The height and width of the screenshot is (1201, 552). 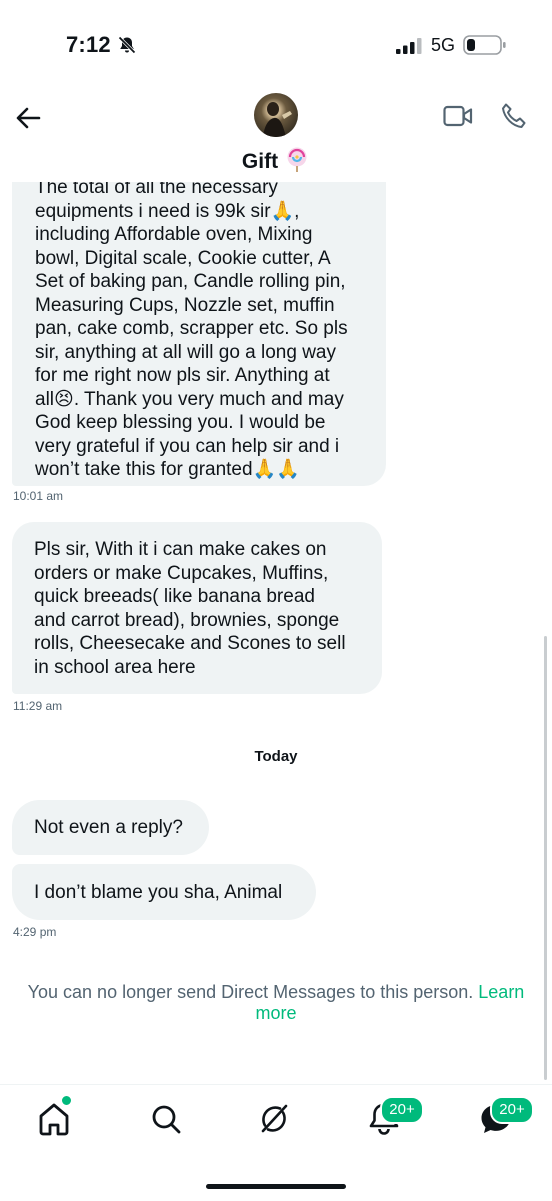 I want to click on video-call-icon, so click(x=458, y=116).